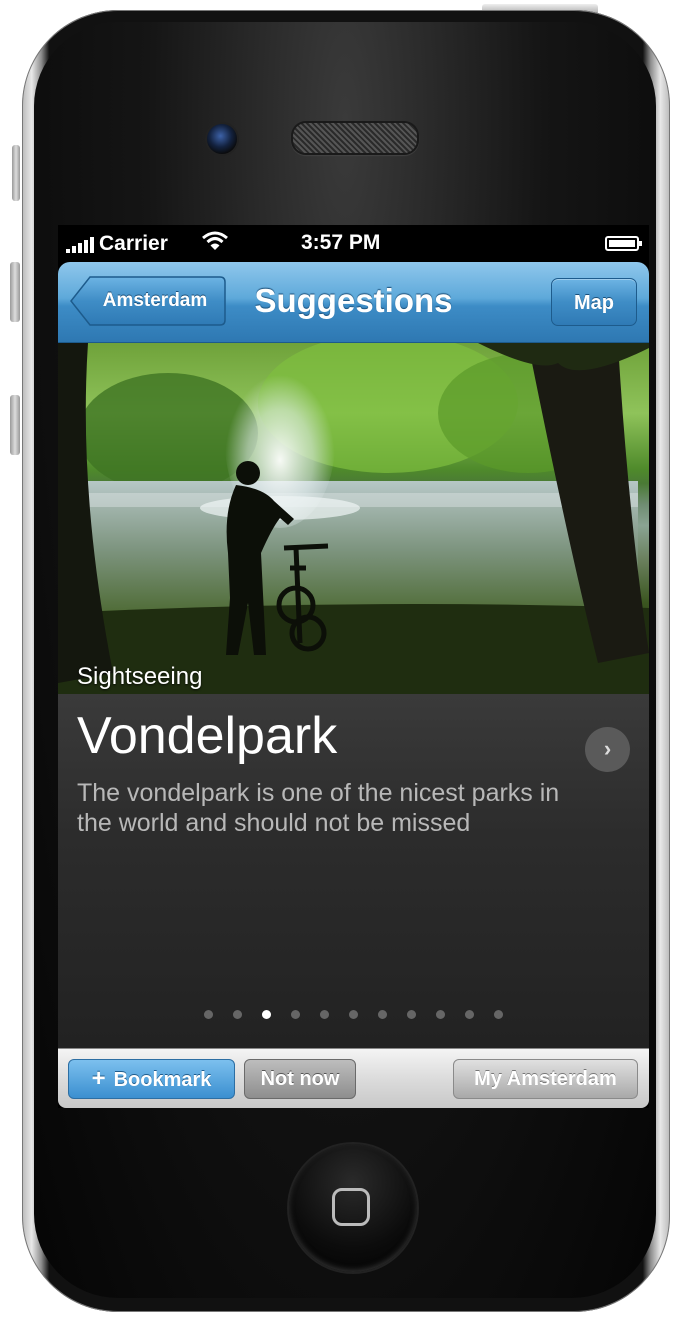  I want to click on battery-icon, so click(623, 243).